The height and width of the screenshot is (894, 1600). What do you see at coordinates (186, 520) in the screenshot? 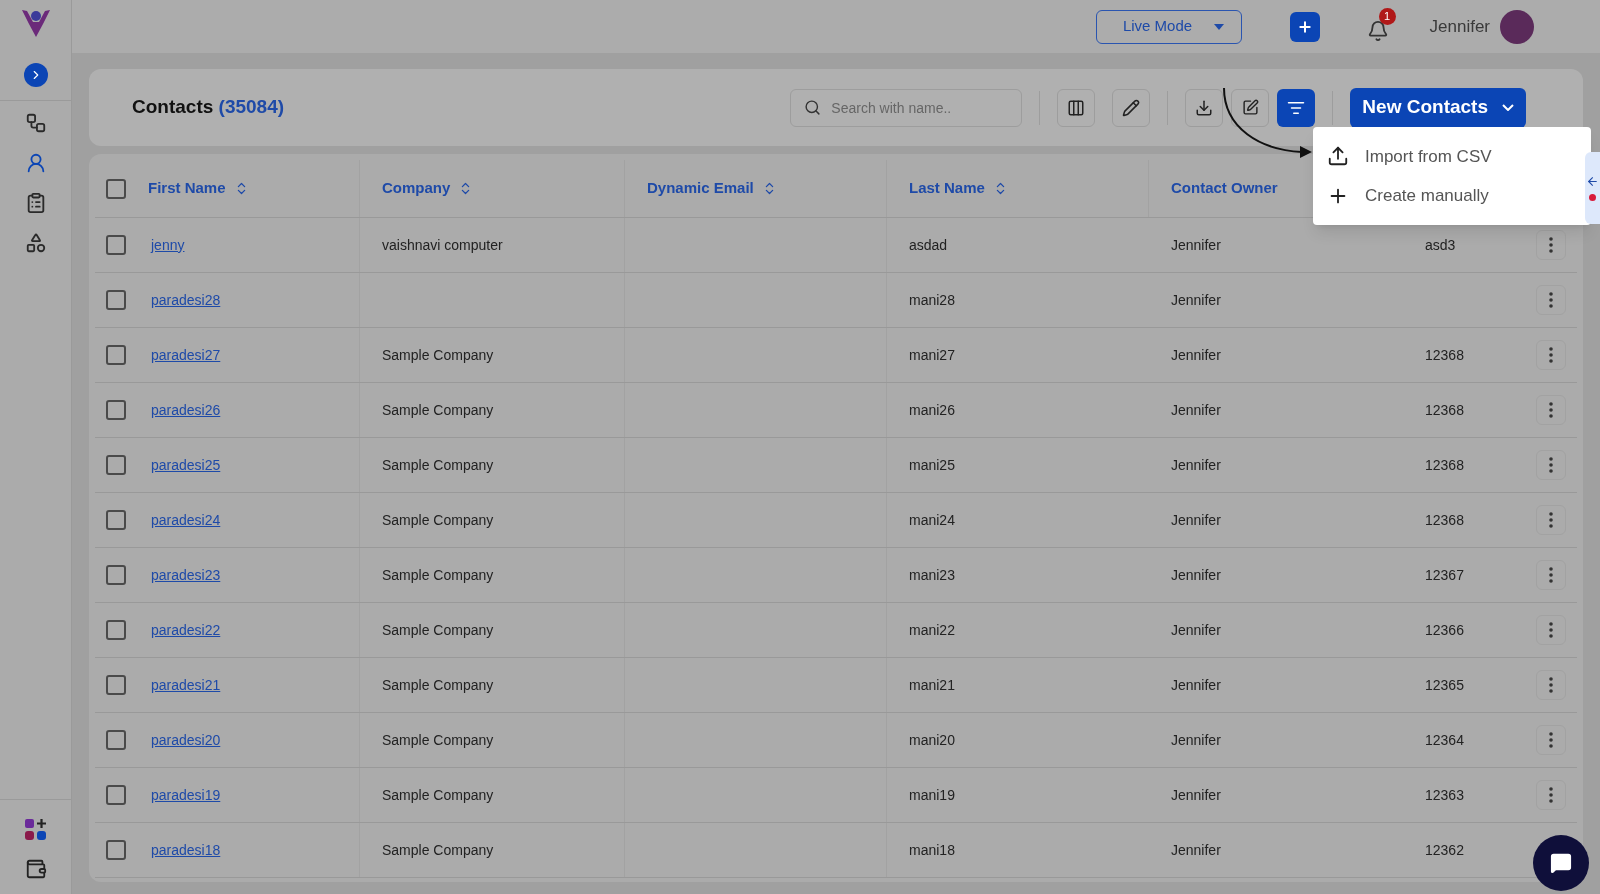
I see `contact-link: paradesi24` at bounding box center [186, 520].